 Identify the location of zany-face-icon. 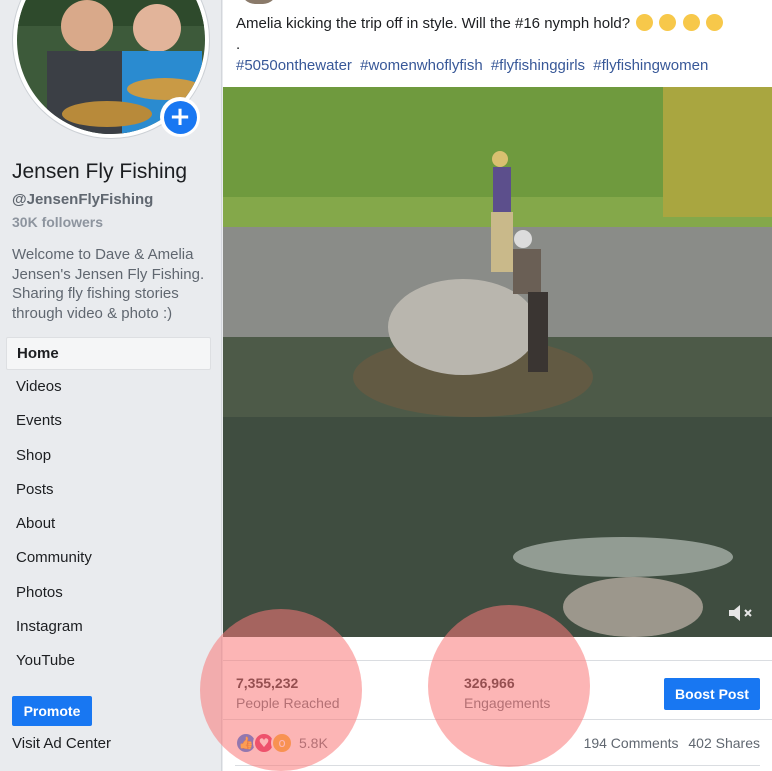
(714, 22).